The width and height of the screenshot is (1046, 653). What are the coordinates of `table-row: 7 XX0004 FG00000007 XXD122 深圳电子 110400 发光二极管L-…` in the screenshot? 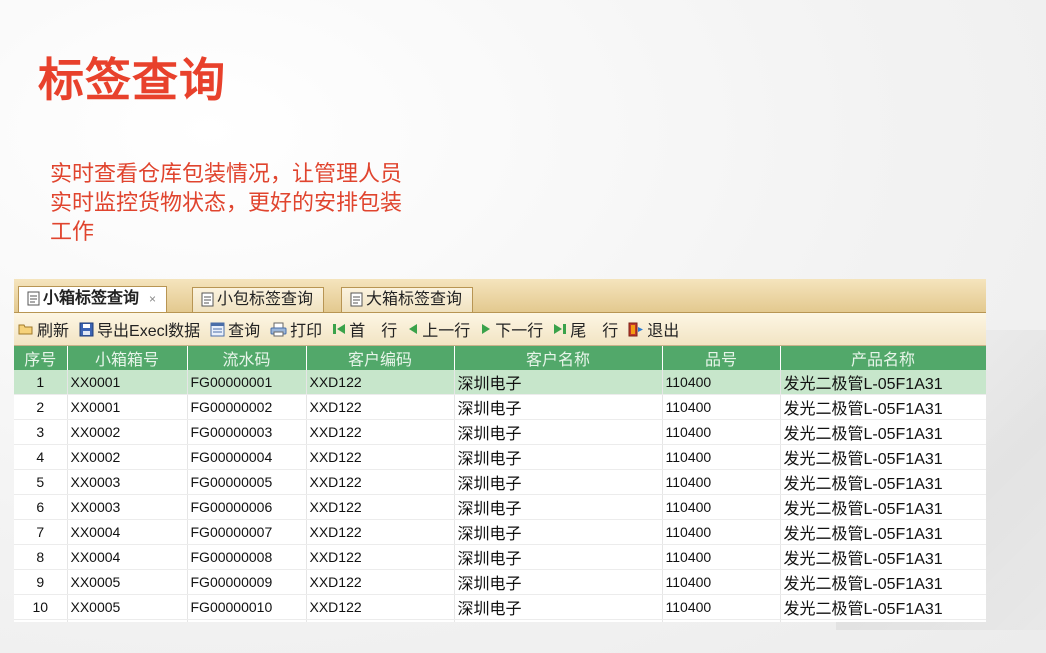 It's located at (500, 532).